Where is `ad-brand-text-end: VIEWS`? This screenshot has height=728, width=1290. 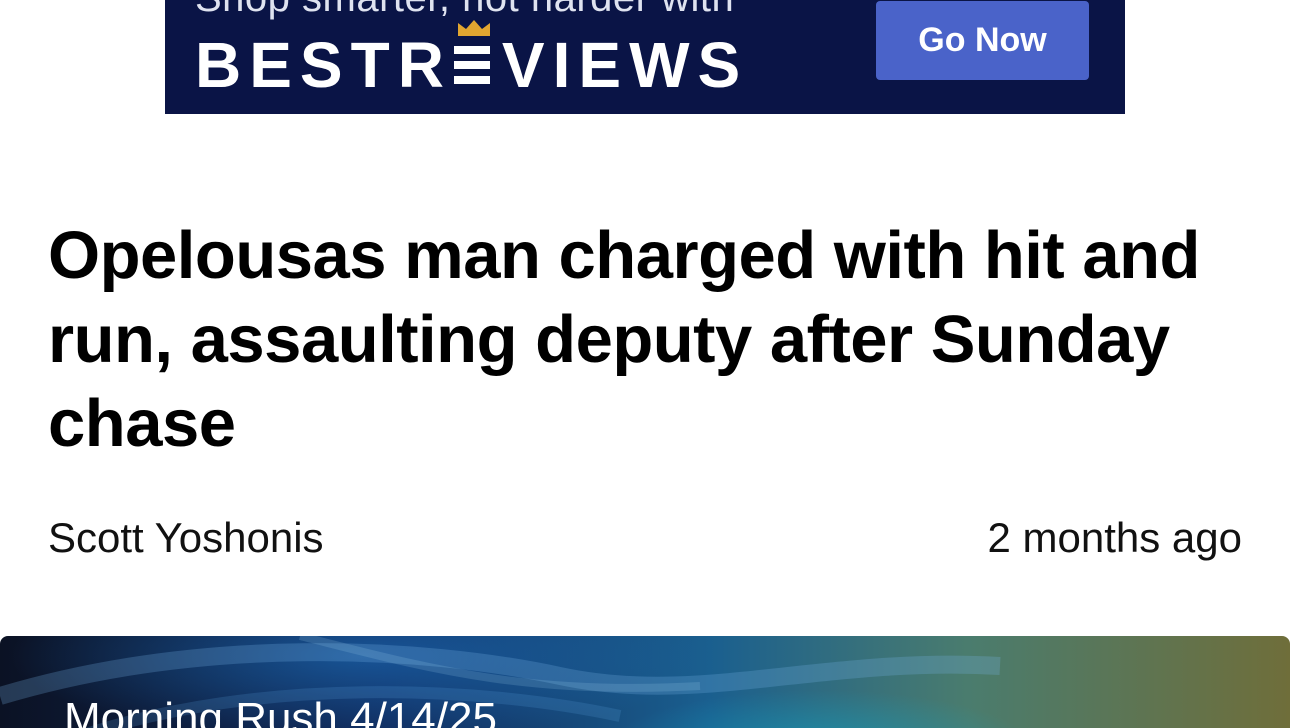
ad-brand-text-end: VIEWS is located at coordinates (625, 65).